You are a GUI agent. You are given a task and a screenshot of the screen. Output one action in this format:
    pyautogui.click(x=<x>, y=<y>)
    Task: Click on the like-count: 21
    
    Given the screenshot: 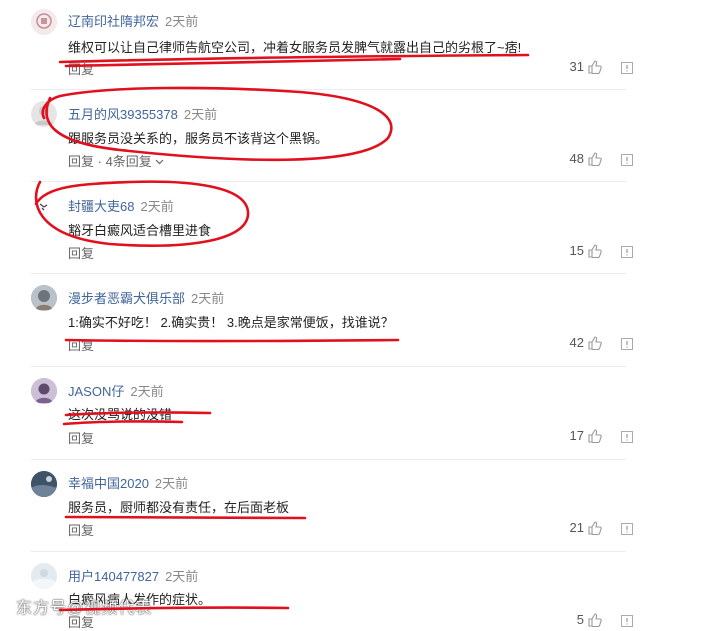 What is the action you would take?
    pyautogui.click(x=576, y=527)
    